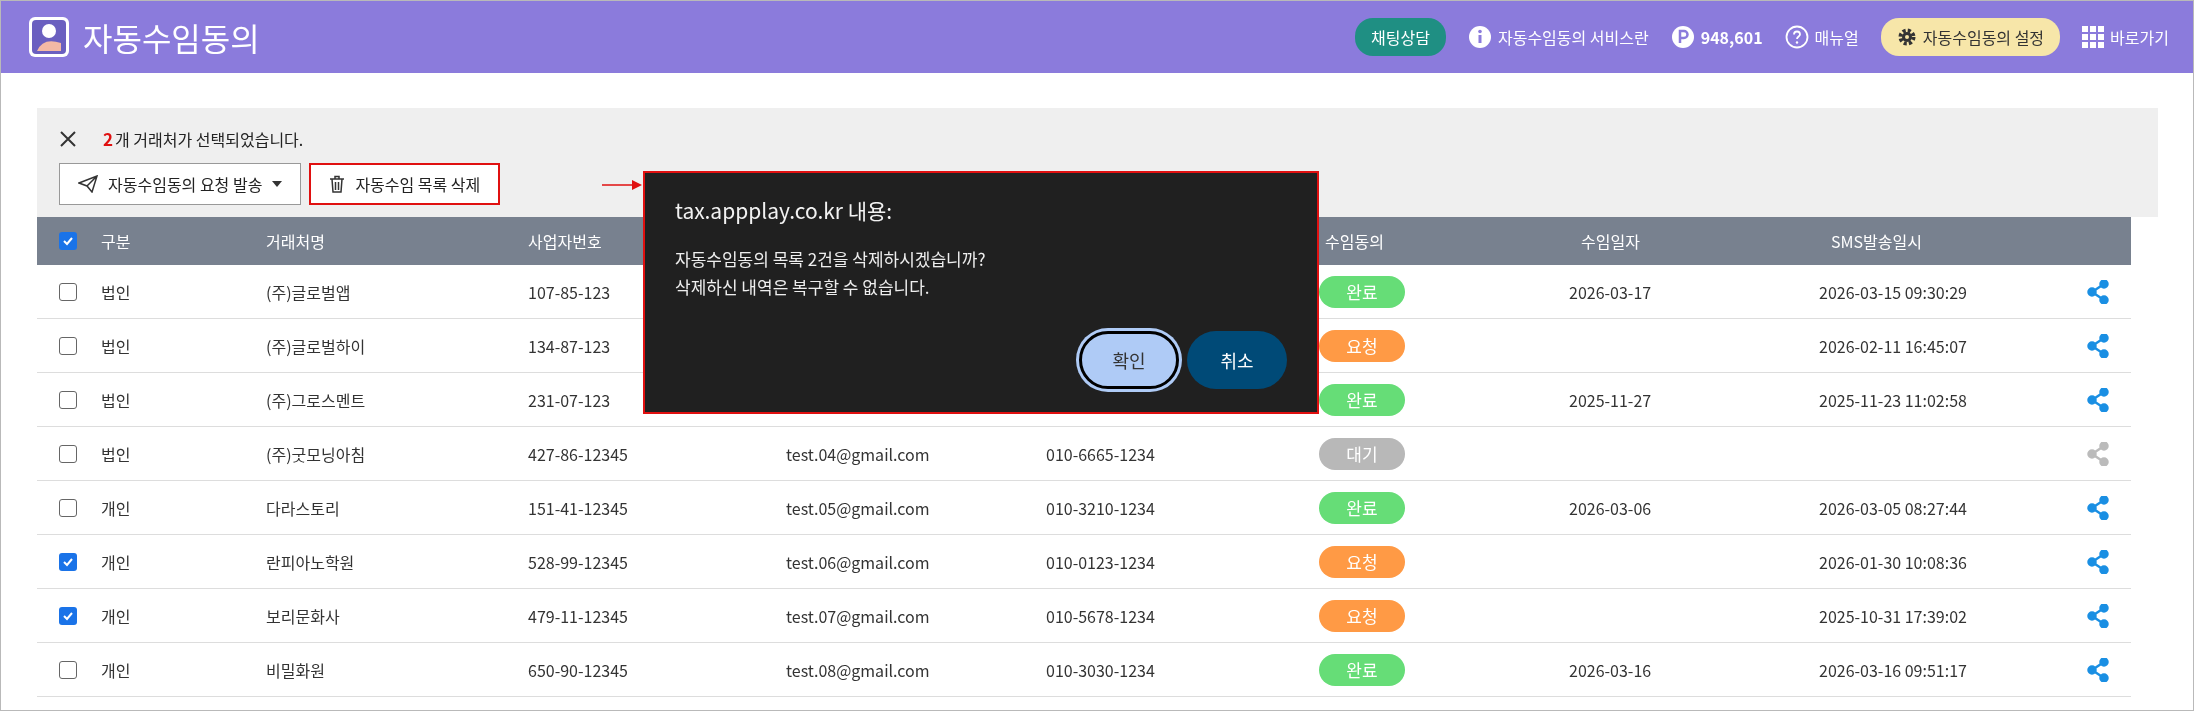 Image resolution: width=2194 pixels, height=711 pixels. Describe the element at coordinates (578, 561) in the screenshot. I see `table-cell: 528-99-12345` at that location.